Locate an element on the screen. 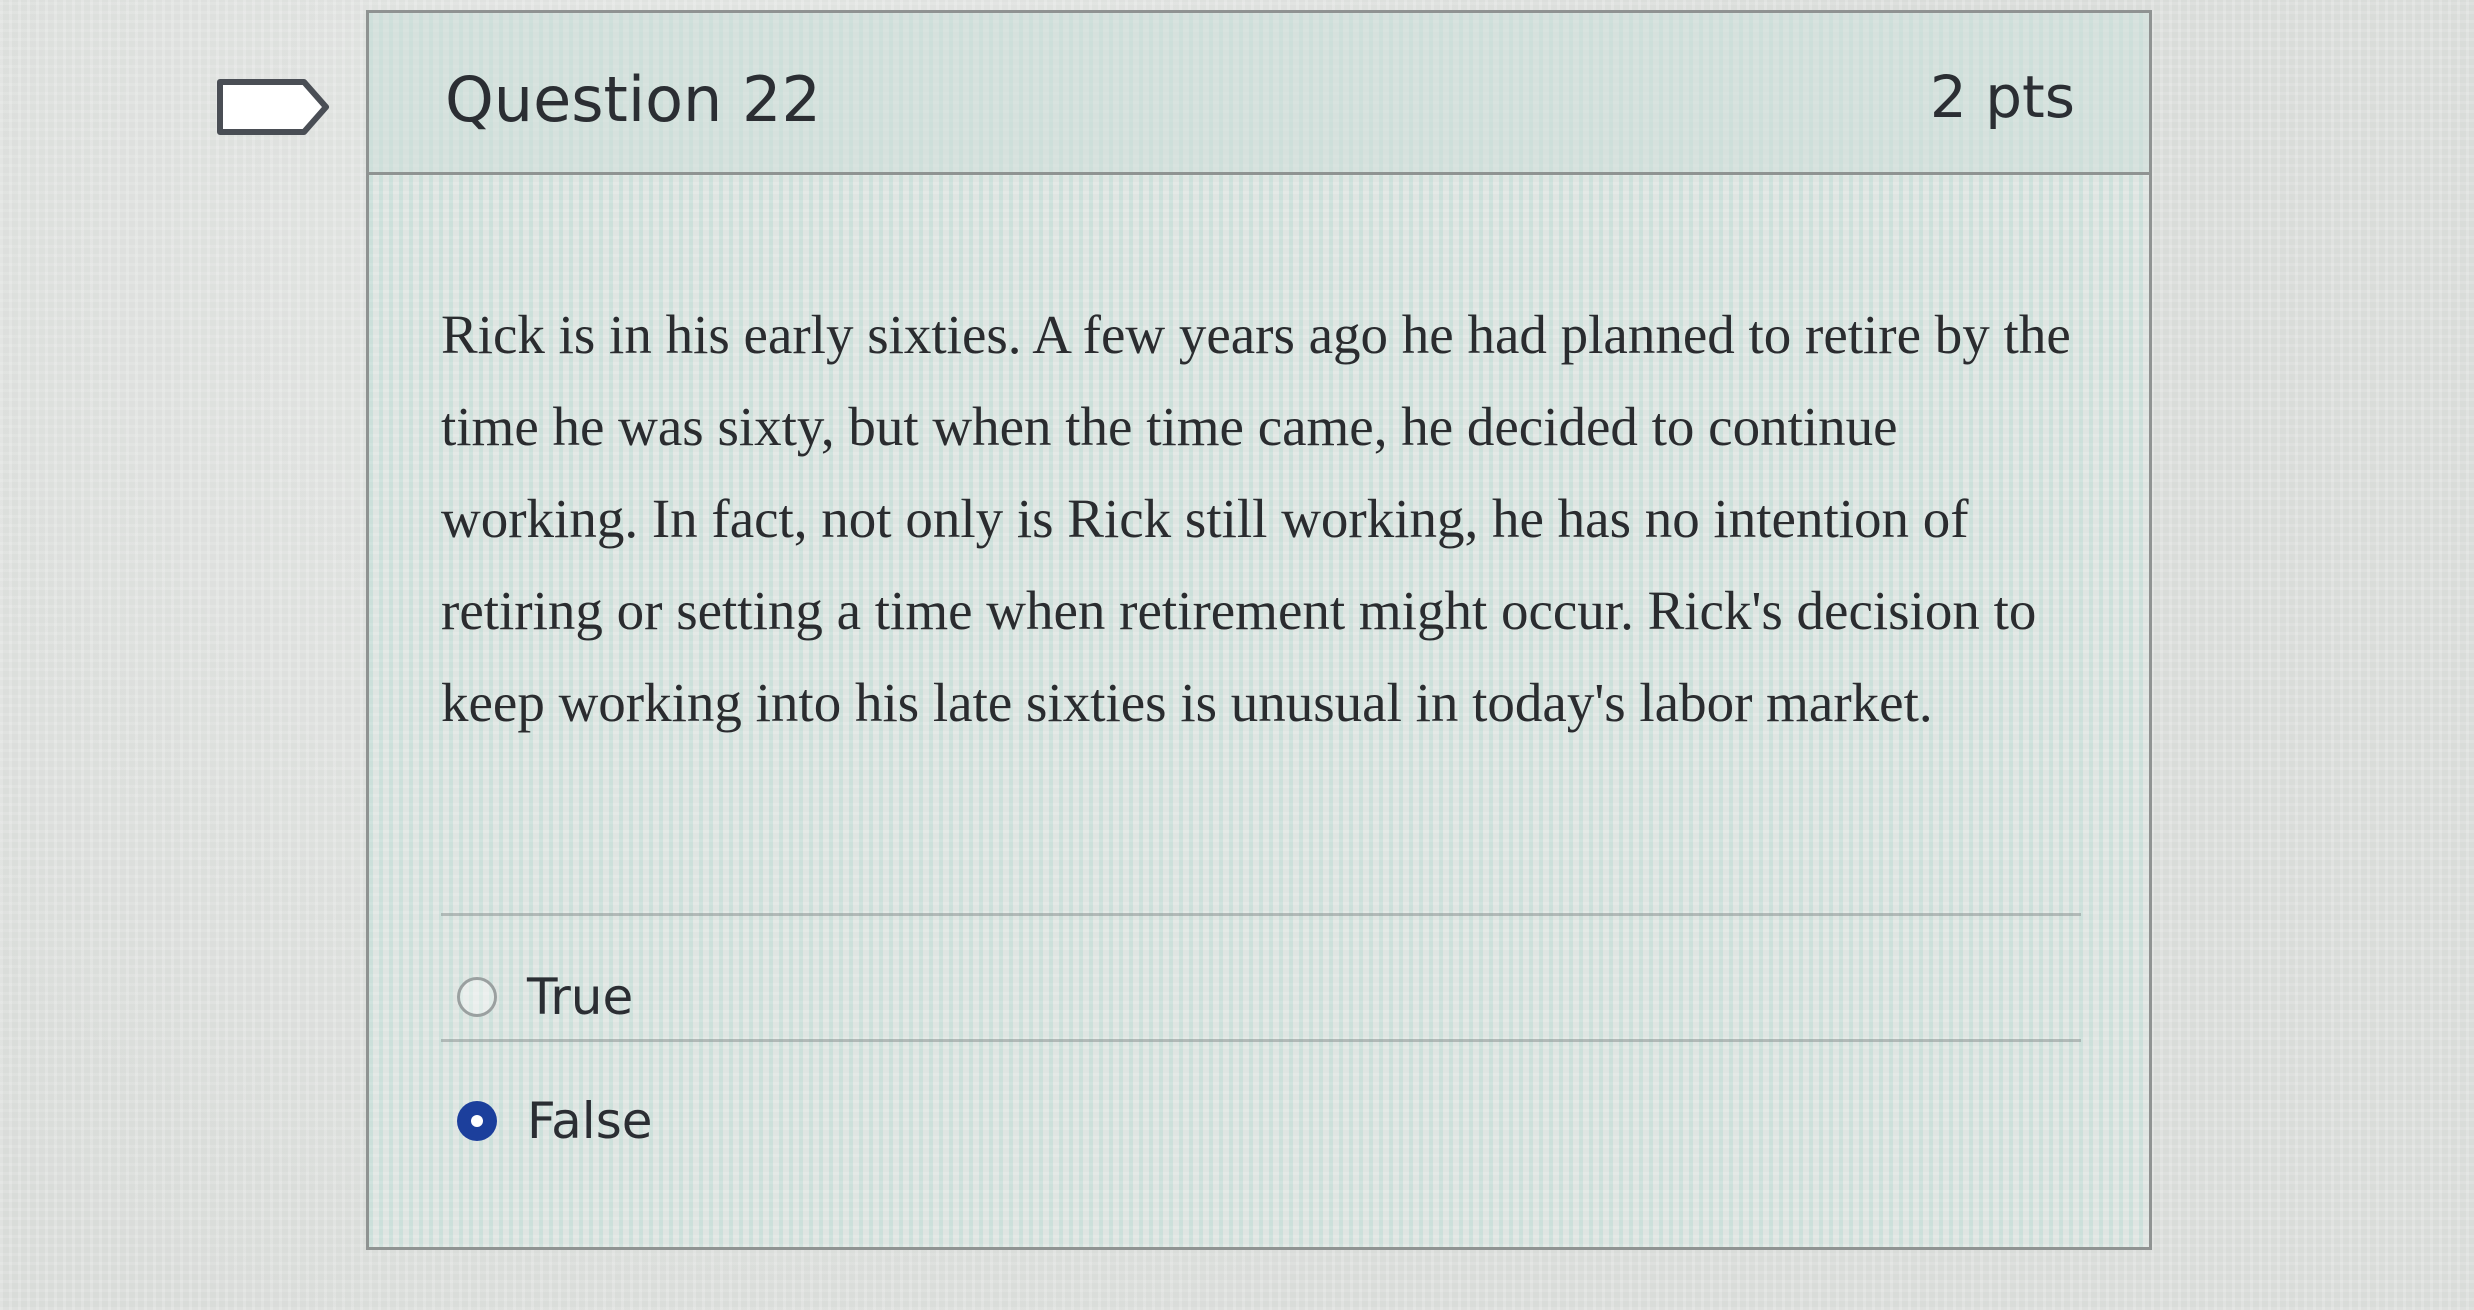 The width and height of the screenshot is (2474, 1310). answer-label-false: False is located at coordinates (590, 1121).